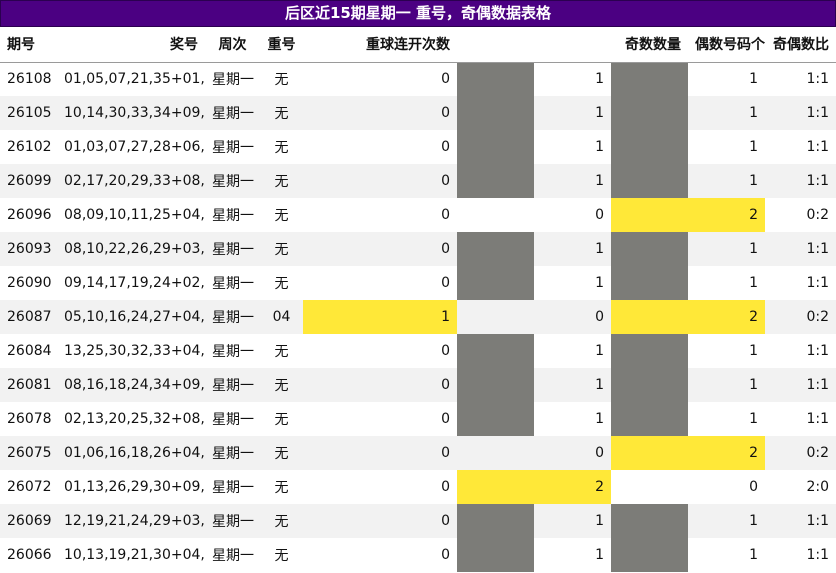  Describe the element at coordinates (134, 79) in the screenshot. I see `cell-numbers: 01,05,07,21,35+01,04` at that location.